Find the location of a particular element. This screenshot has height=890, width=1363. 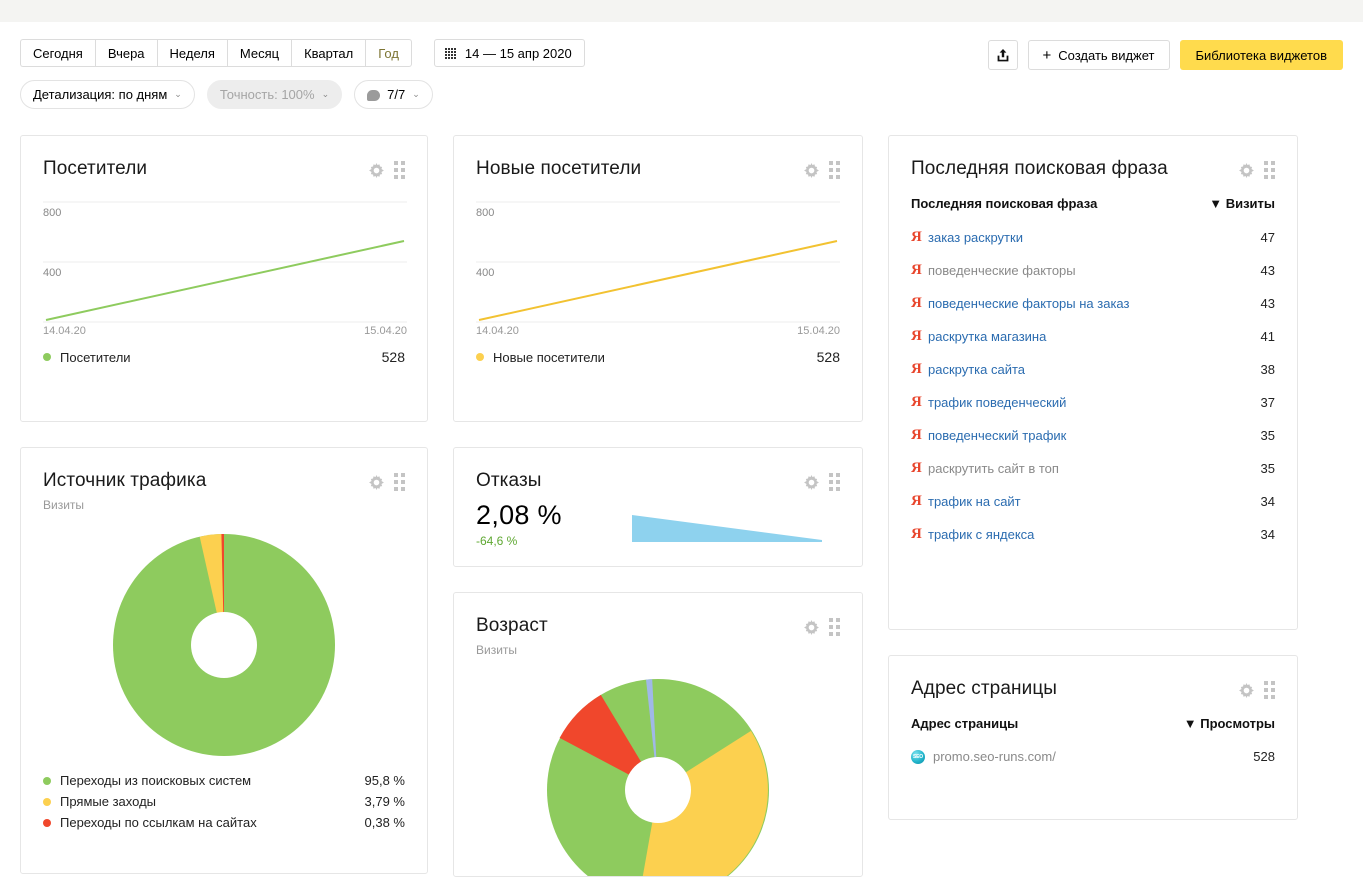

search-phrase-link: раскрутка магазина is located at coordinates (987, 336).